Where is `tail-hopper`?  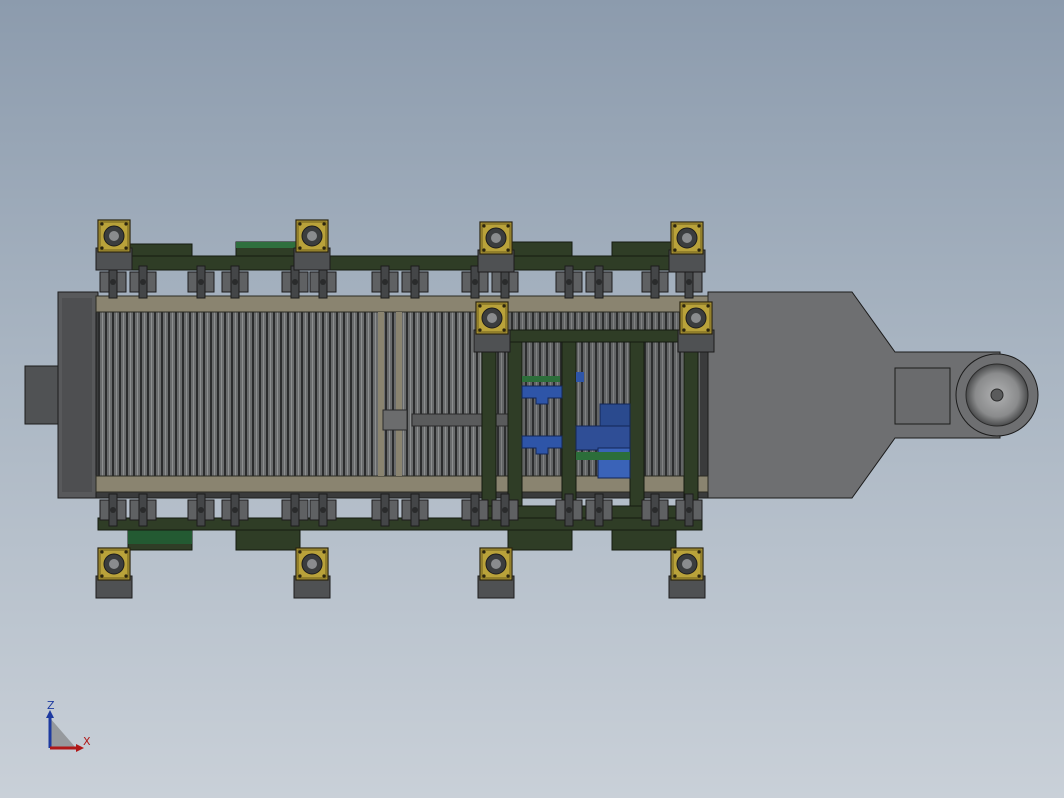 tail-hopper is located at coordinates (873, 395).